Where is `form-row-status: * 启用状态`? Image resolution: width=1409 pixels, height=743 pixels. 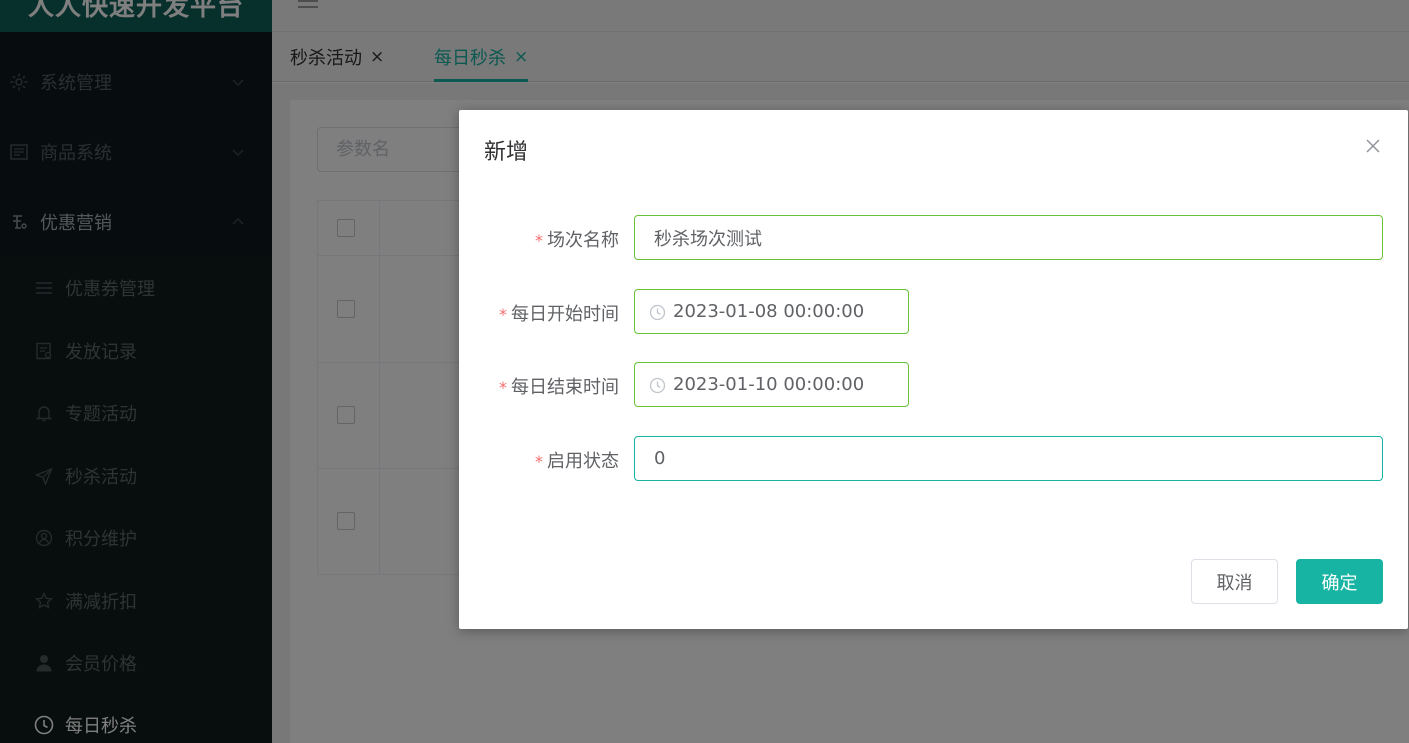
form-row-status: * 启用状态 is located at coordinates (933, 459).